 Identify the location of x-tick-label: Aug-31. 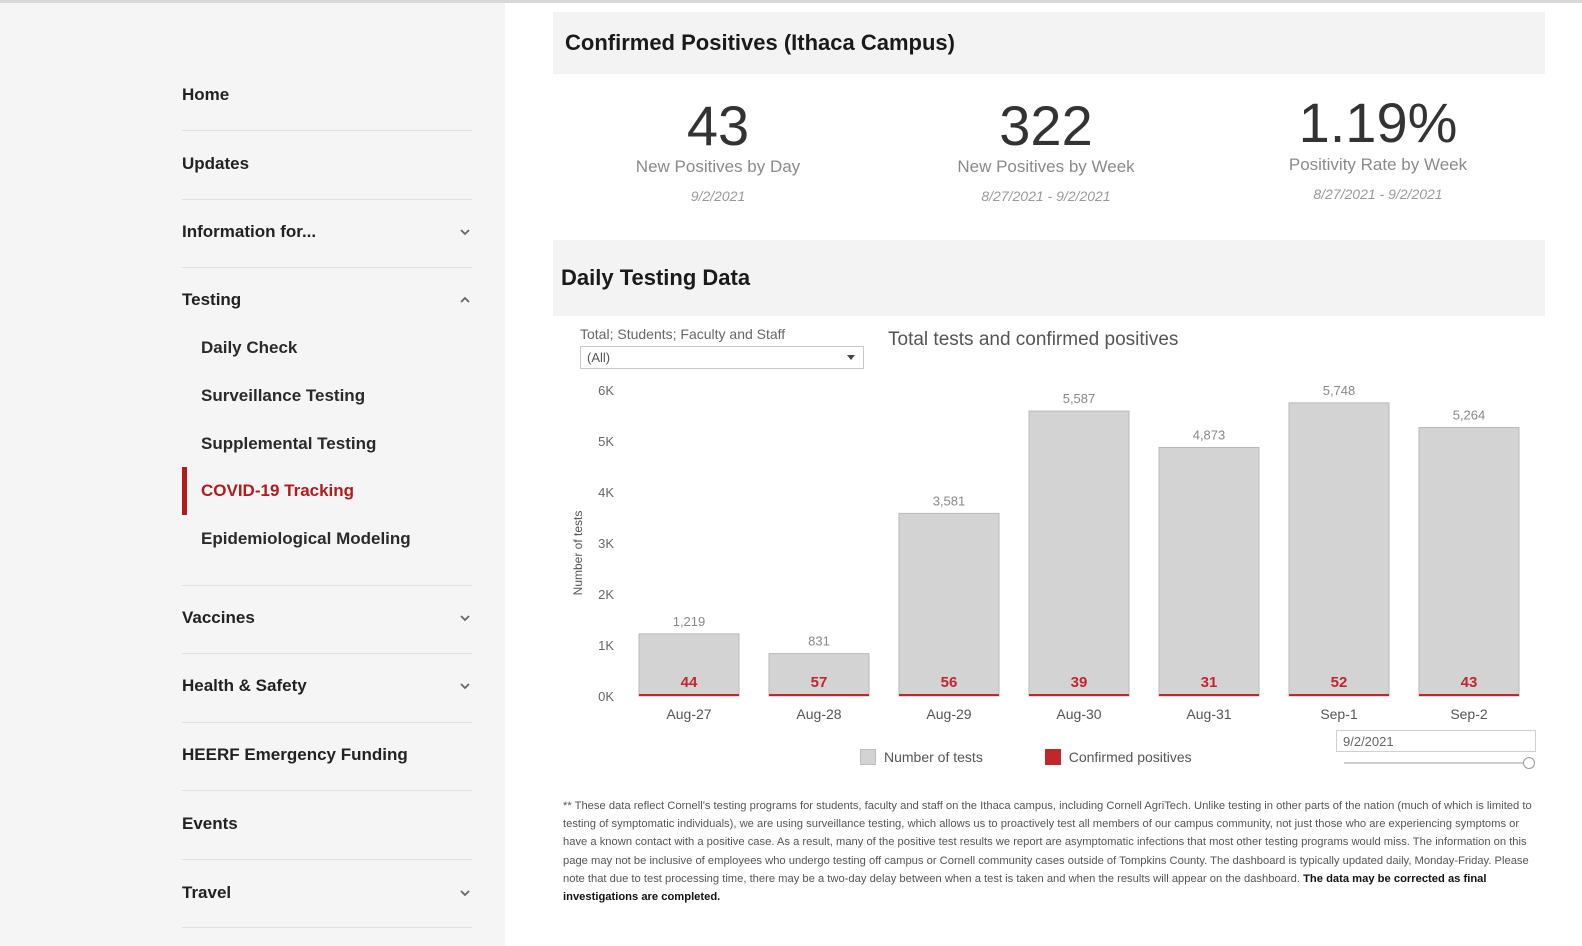
(1208, 714).